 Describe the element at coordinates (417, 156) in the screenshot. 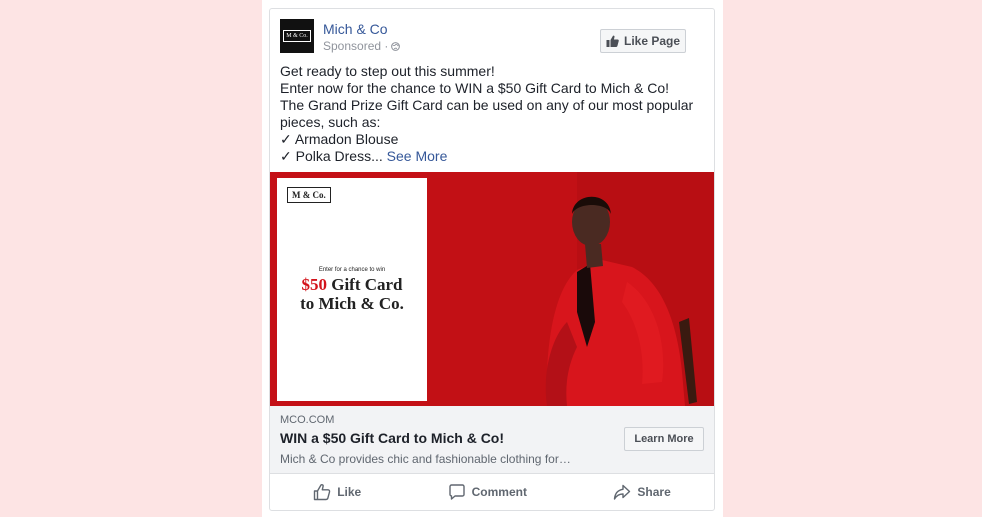

I see `see-more-link: See More` at that location.